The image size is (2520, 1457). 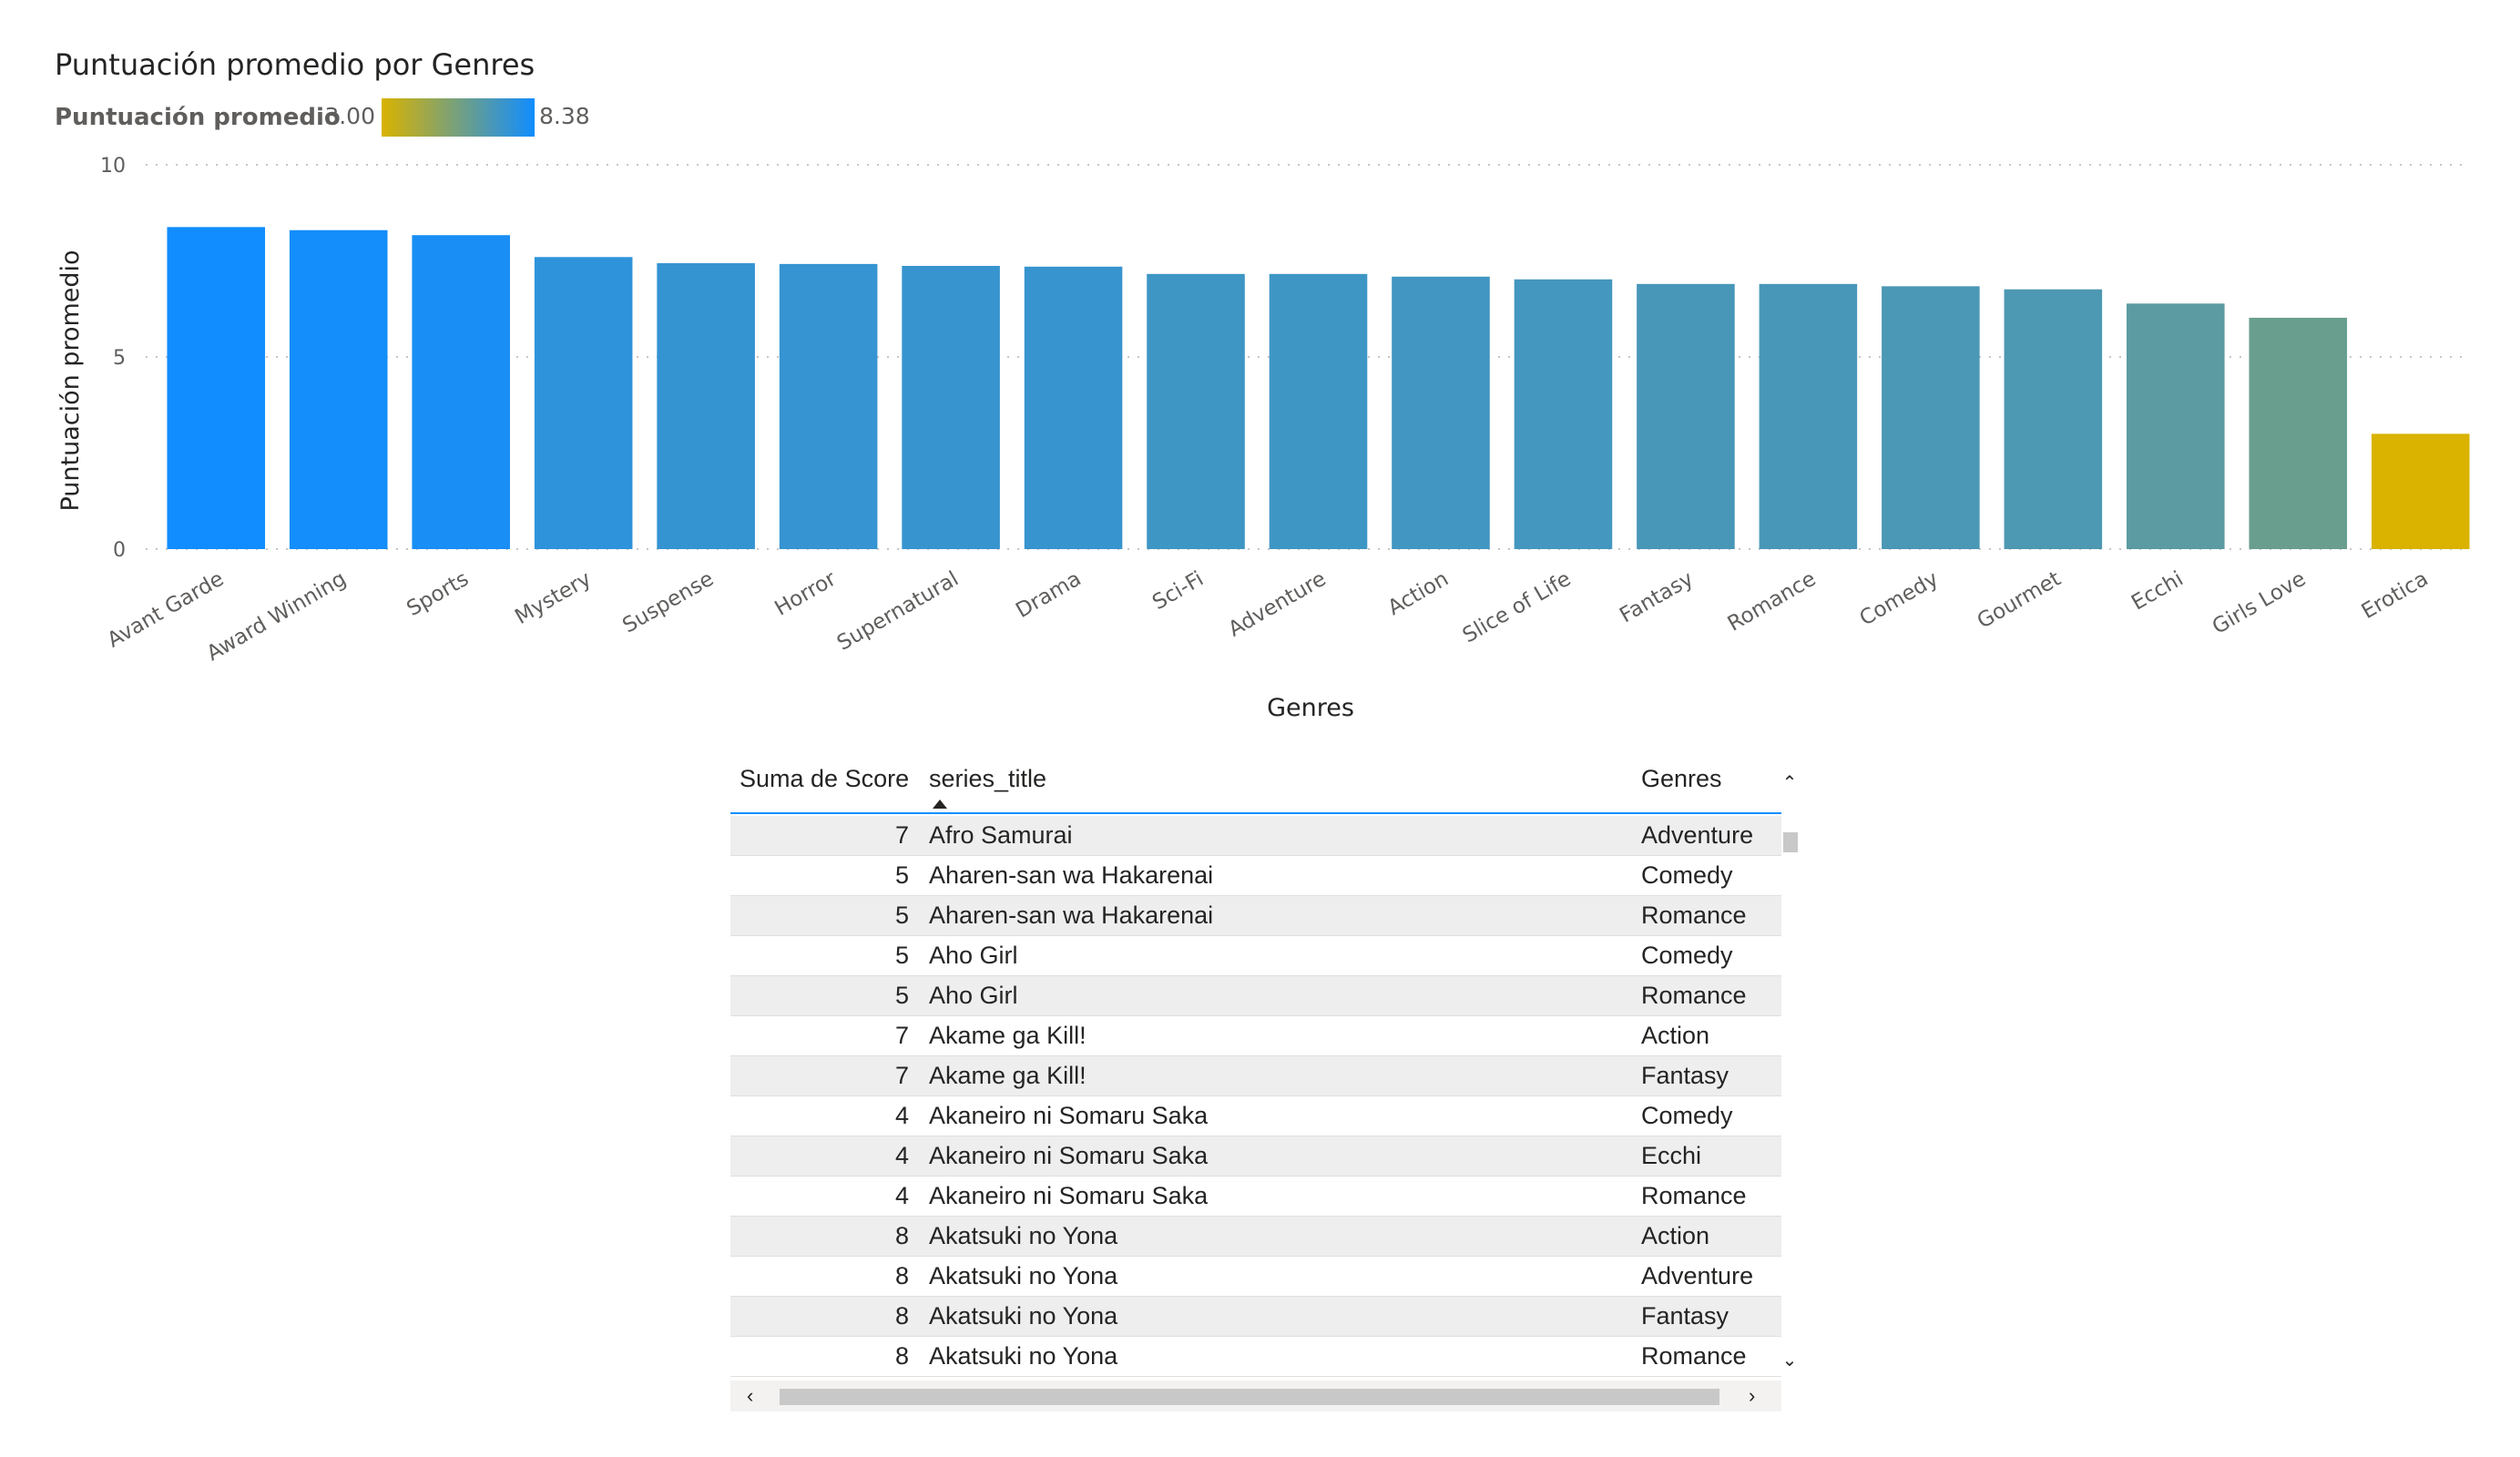 I want to click on x-tick-label: Fantasy, so click(x=1657, y=597).